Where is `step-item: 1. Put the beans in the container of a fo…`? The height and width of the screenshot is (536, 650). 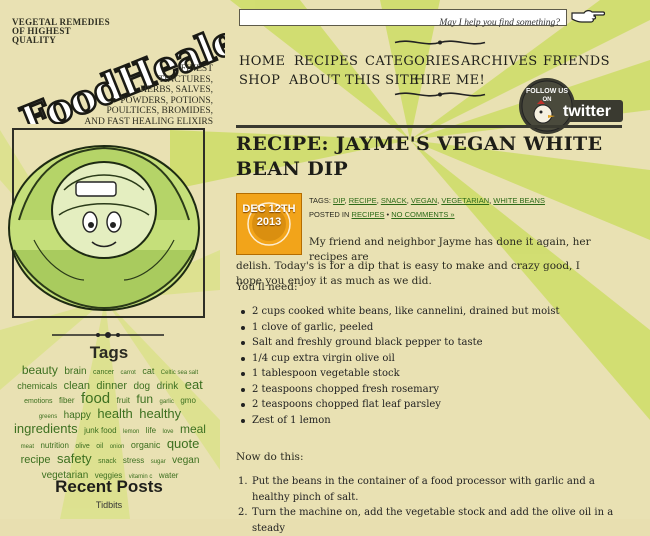
step-item: 1. Put the beans in the container of a fo… is located at coordinates (416, 489).